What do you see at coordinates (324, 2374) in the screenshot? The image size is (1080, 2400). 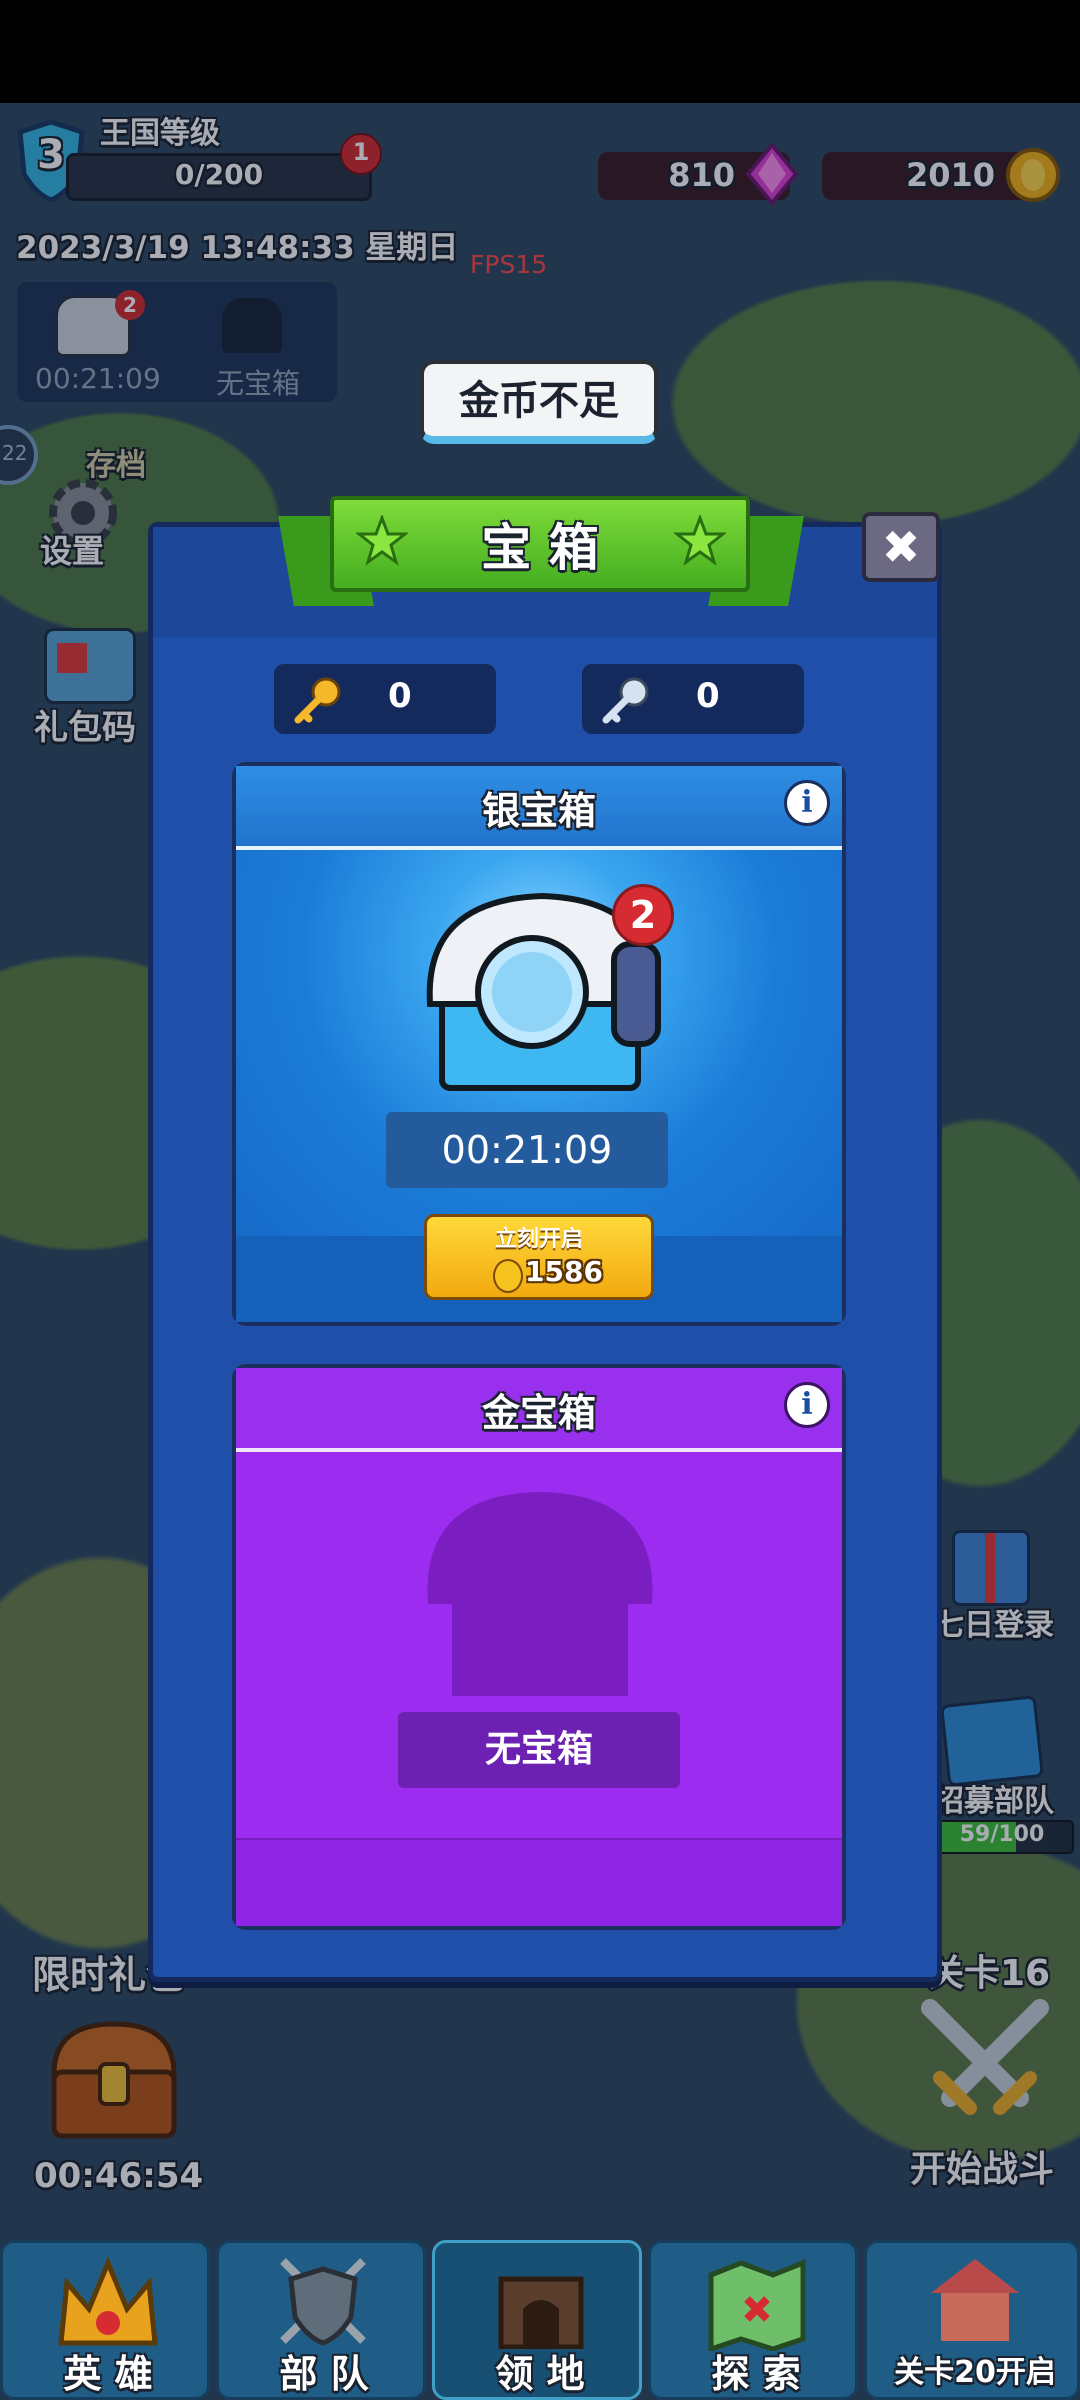 I see `nav-troops-label: 部 队` at bounding box center [324, 2374].